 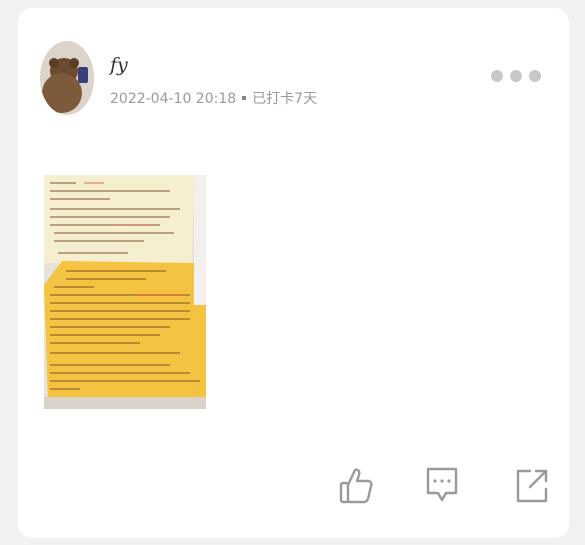 I want to click on username: fy, so click(x=119, y=65).